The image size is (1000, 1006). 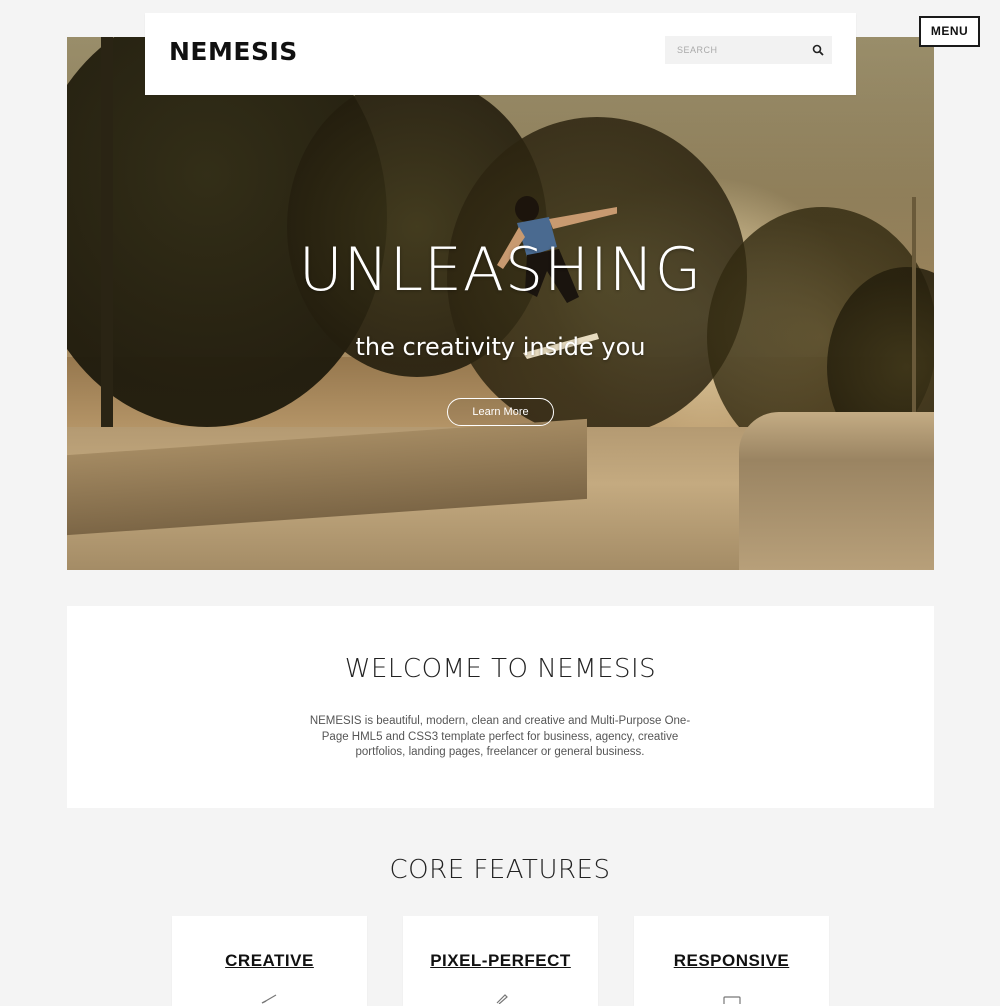 I want to click on site-header: NEMESIS, so click(x=500, y=54).